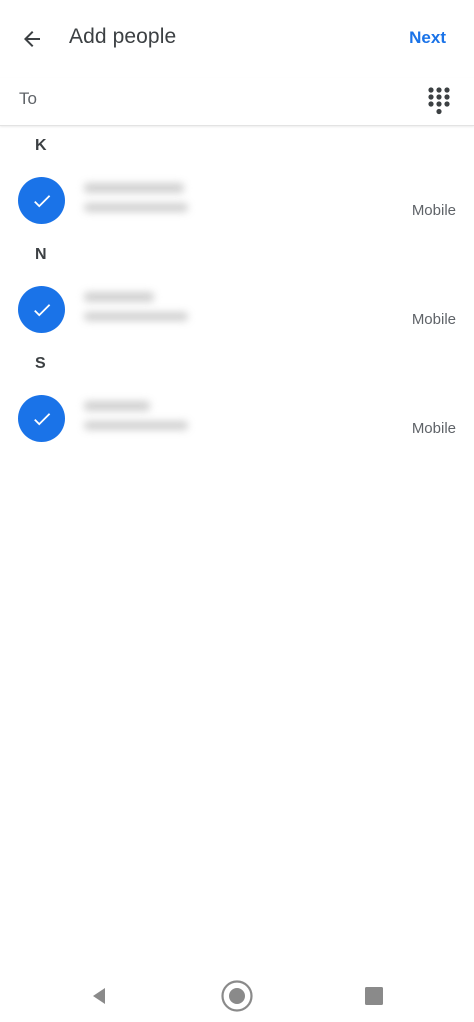  I want to click on nav-recents-icon, so click(374, 996).